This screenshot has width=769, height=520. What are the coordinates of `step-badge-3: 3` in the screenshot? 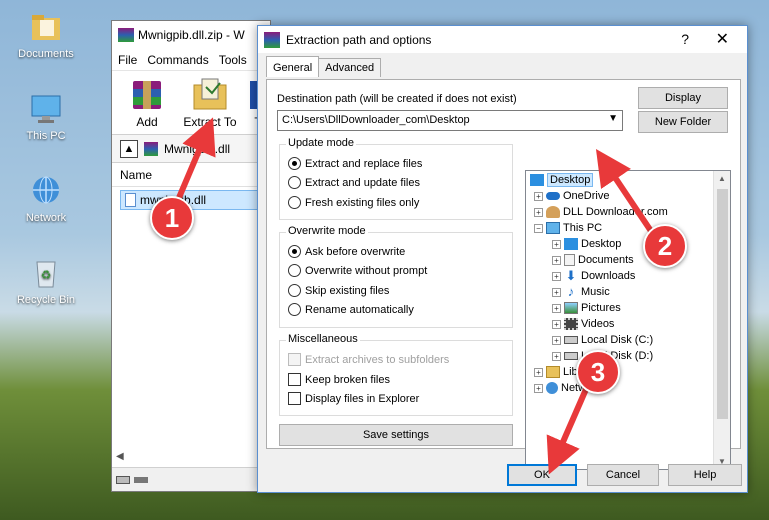 It's located at (598, 372).